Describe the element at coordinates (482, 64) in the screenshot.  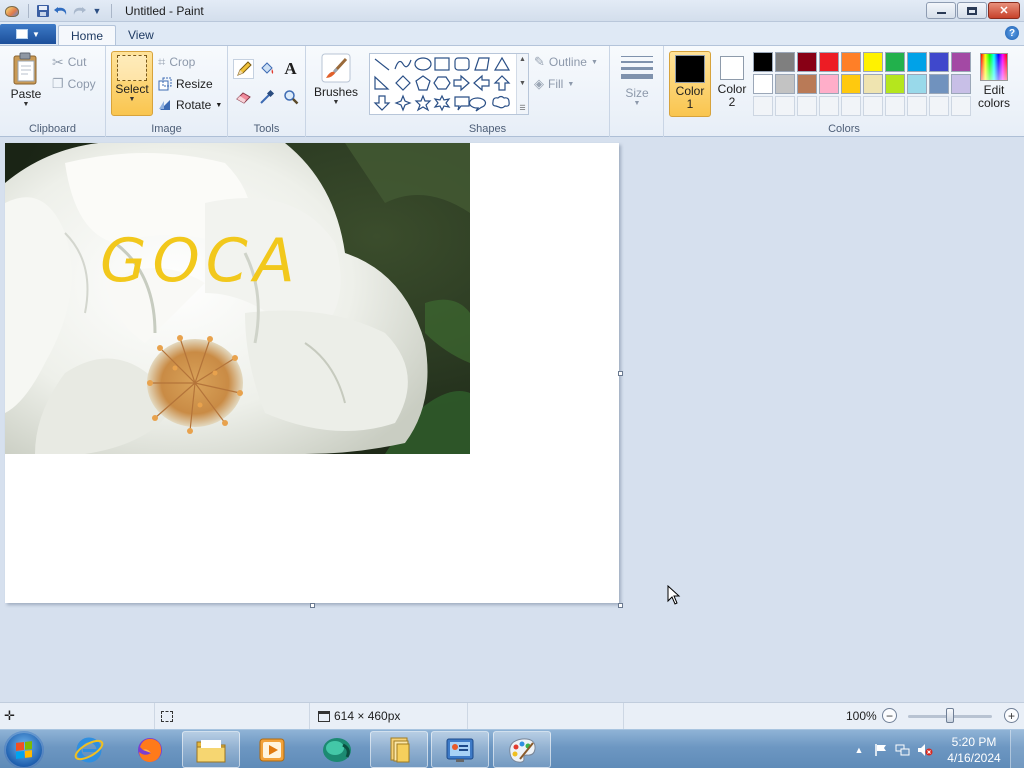
I see `polygon-shape-icon` at that location.